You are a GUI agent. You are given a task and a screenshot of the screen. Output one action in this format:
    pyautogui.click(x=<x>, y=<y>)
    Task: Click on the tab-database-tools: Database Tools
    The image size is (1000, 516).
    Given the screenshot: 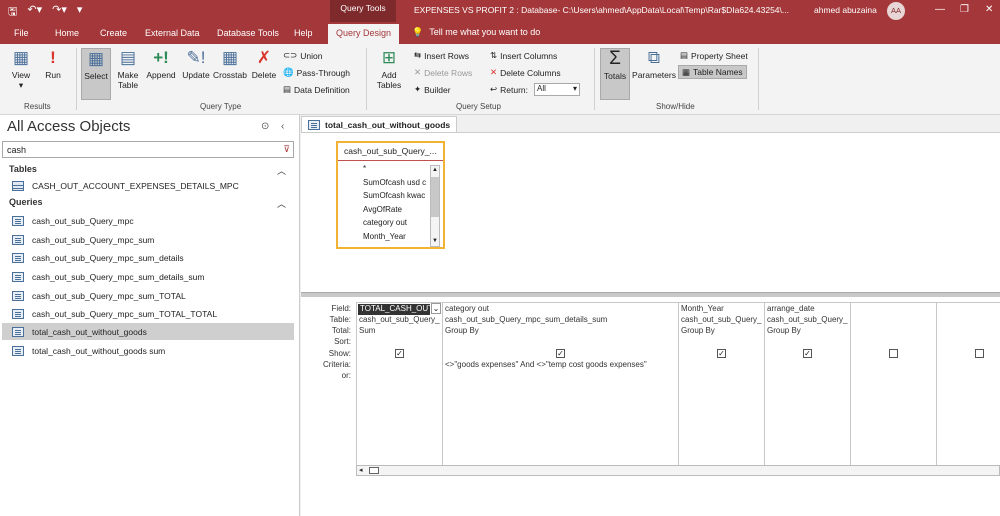 What is the action you would take?
    pyautogui.click(x=248, y=33)
    